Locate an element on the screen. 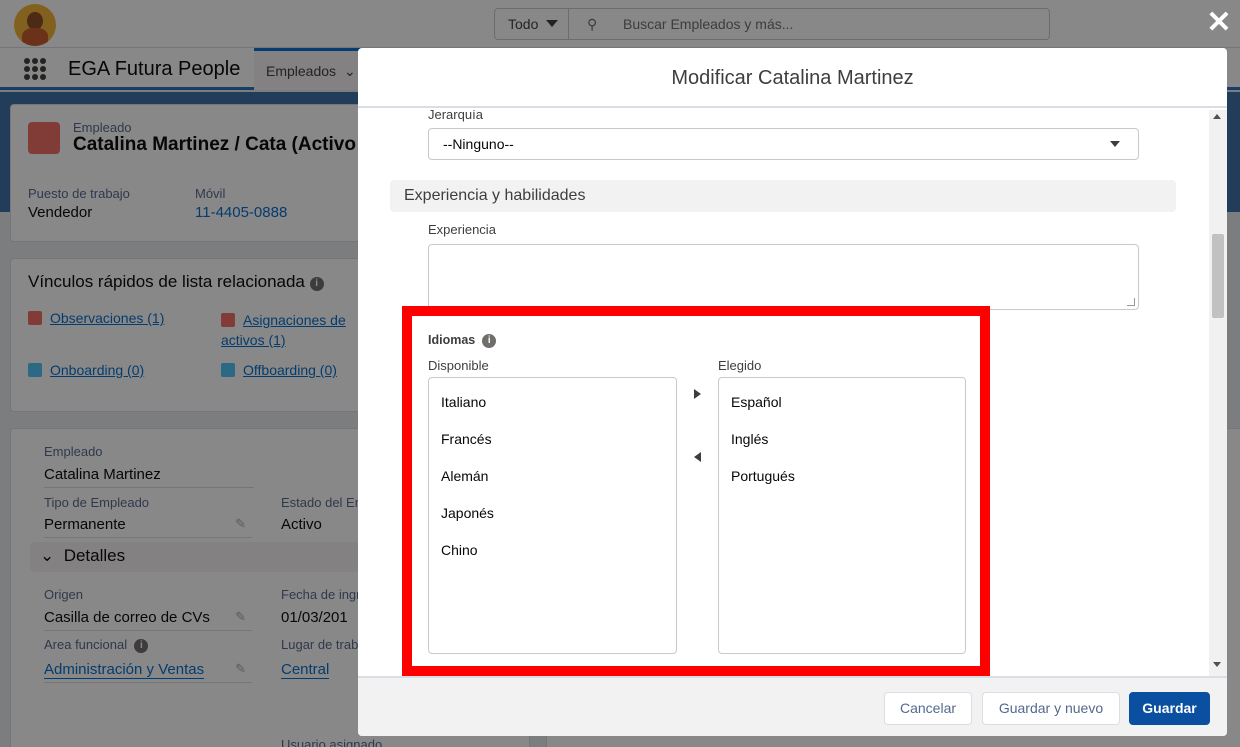 The width and height of the screenshot is (1240, 747). scroll-thumb is located at coordinates (1218, 276).